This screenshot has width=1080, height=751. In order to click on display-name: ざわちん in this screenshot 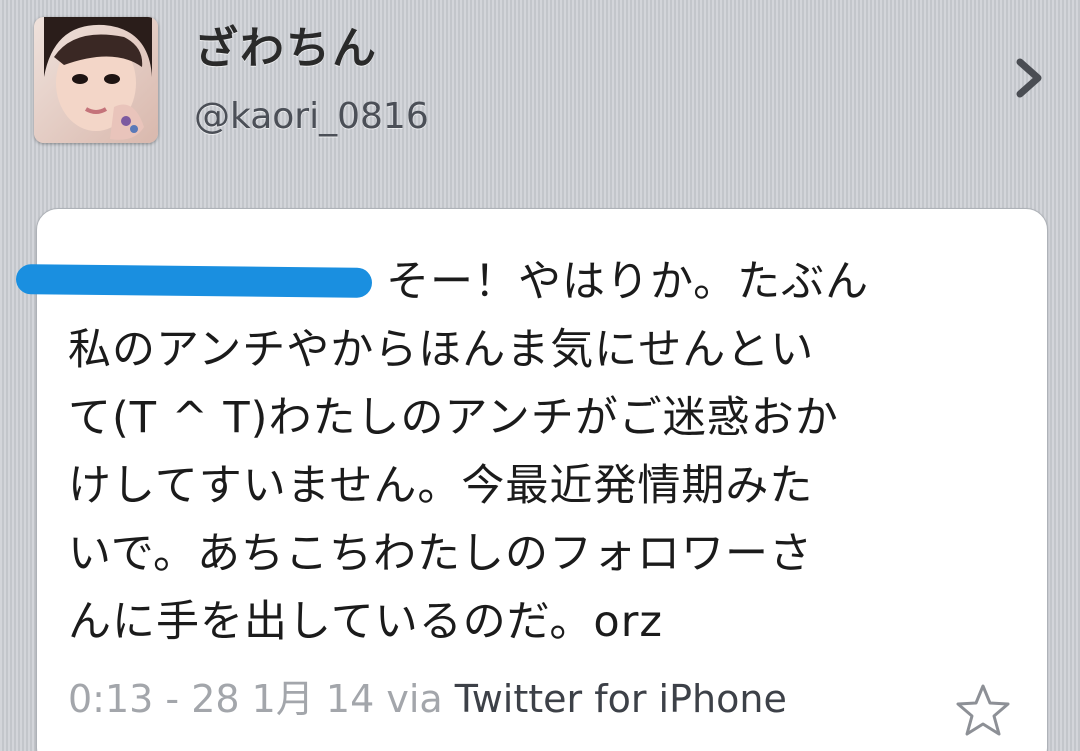, I will do `click(286, 44)`.